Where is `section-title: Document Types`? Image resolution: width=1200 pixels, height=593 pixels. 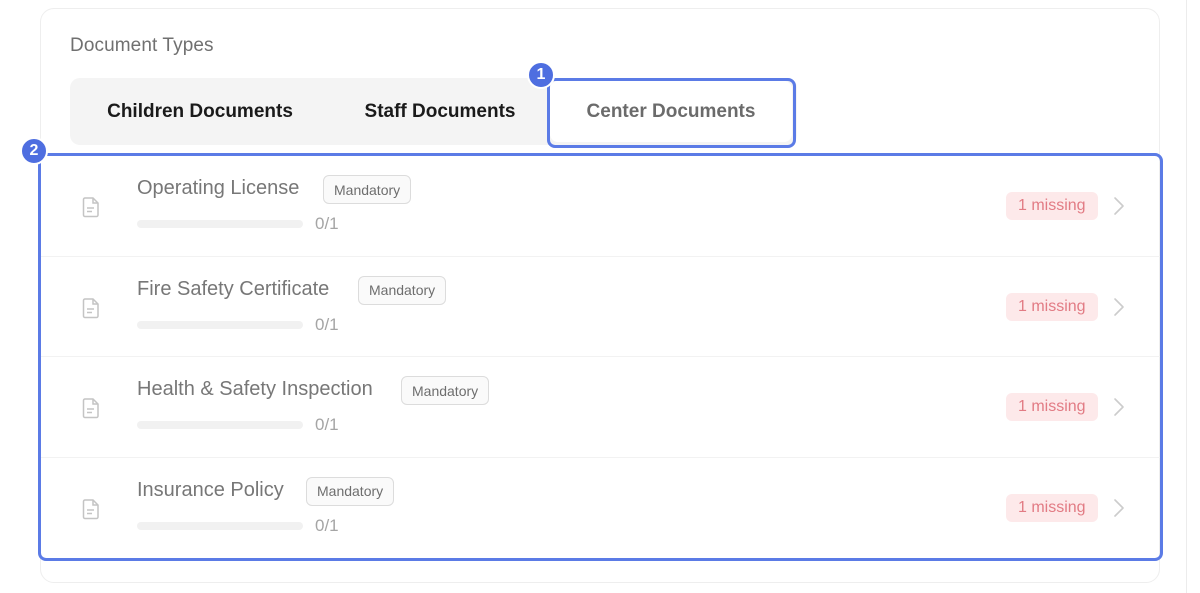 section-title: Document Types is located at coordinates (142, 45).